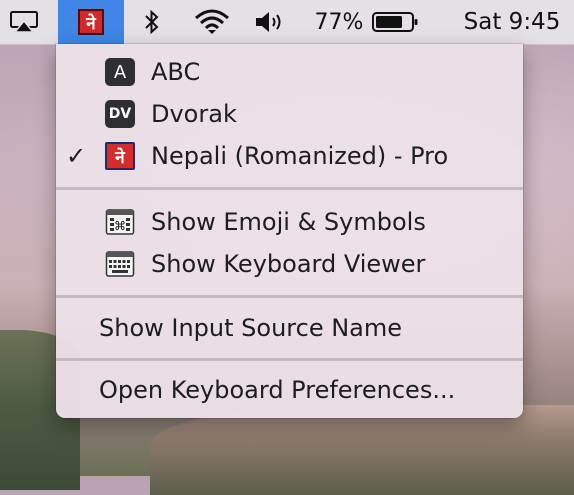 The height and width of the screenshot is (495, 574). I want to click on menu-item-dvorak: DV Dvorak, so click(289, 114).